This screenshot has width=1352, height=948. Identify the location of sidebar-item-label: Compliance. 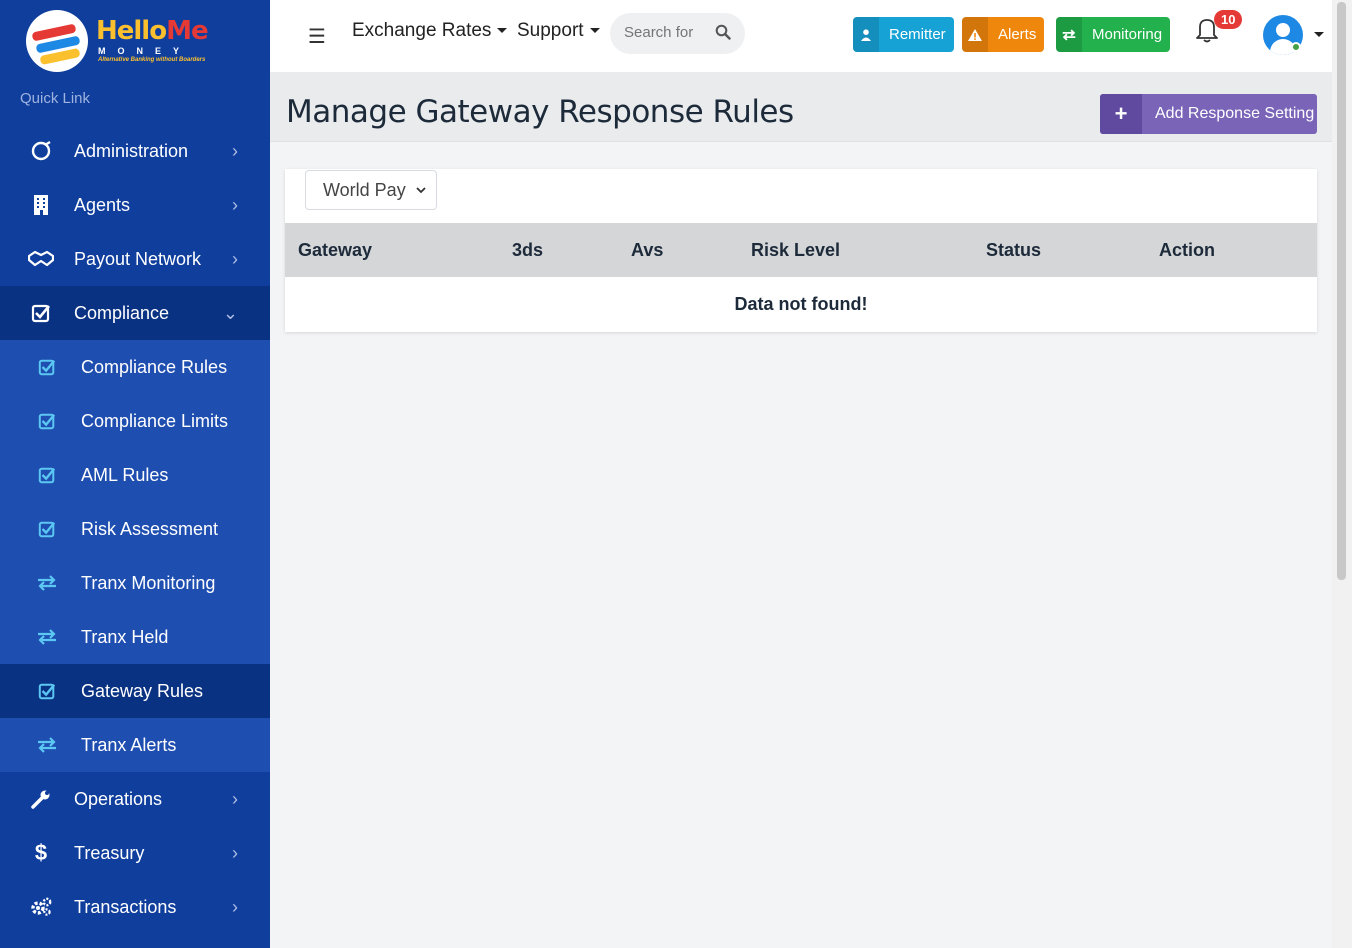
(122, 312).